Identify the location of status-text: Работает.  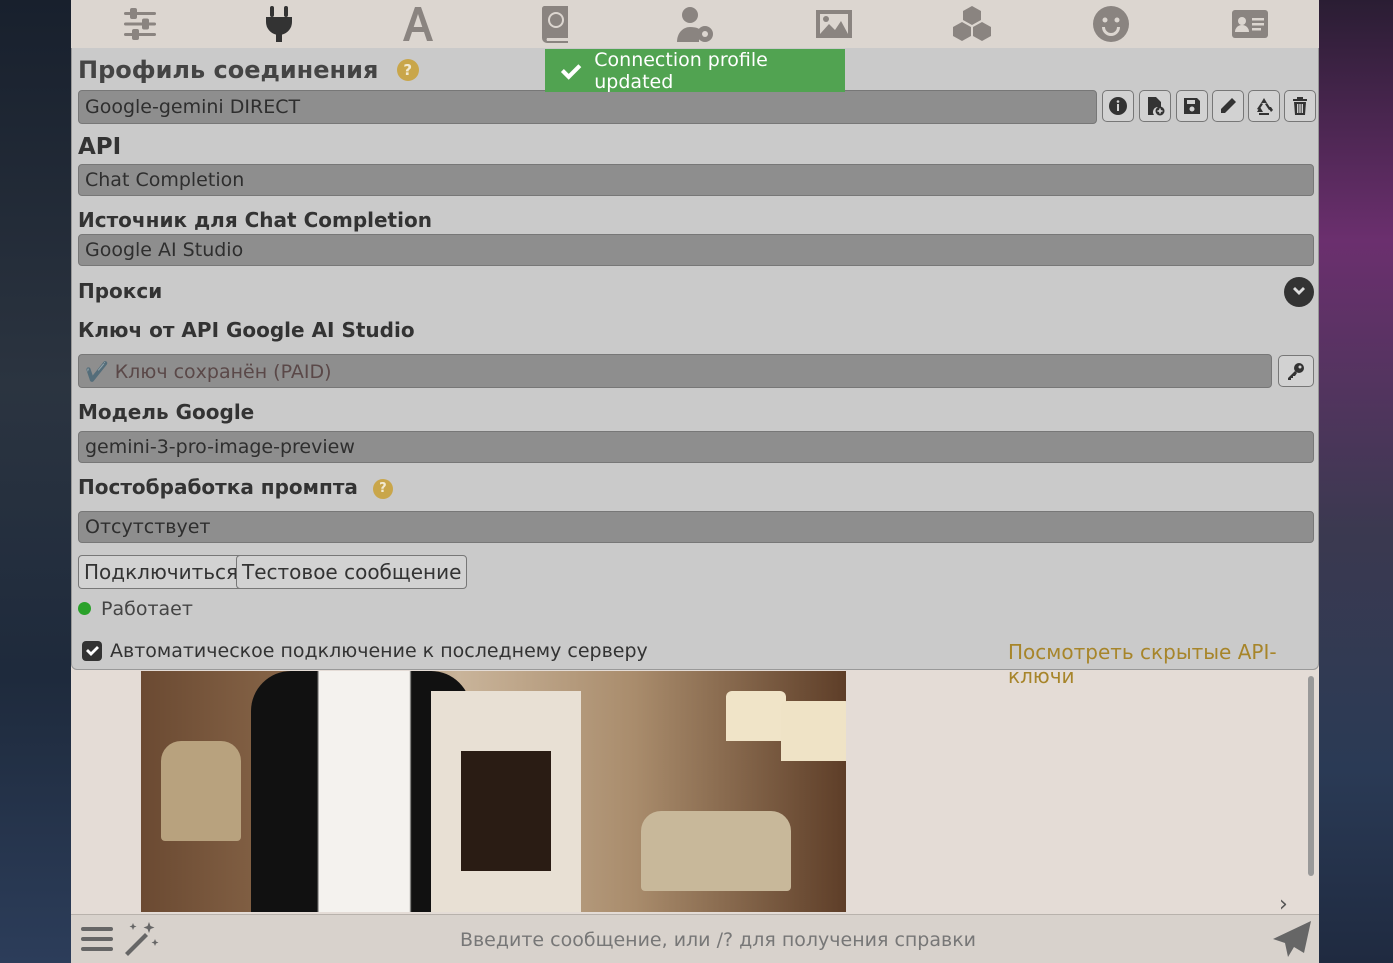
(147, 609).